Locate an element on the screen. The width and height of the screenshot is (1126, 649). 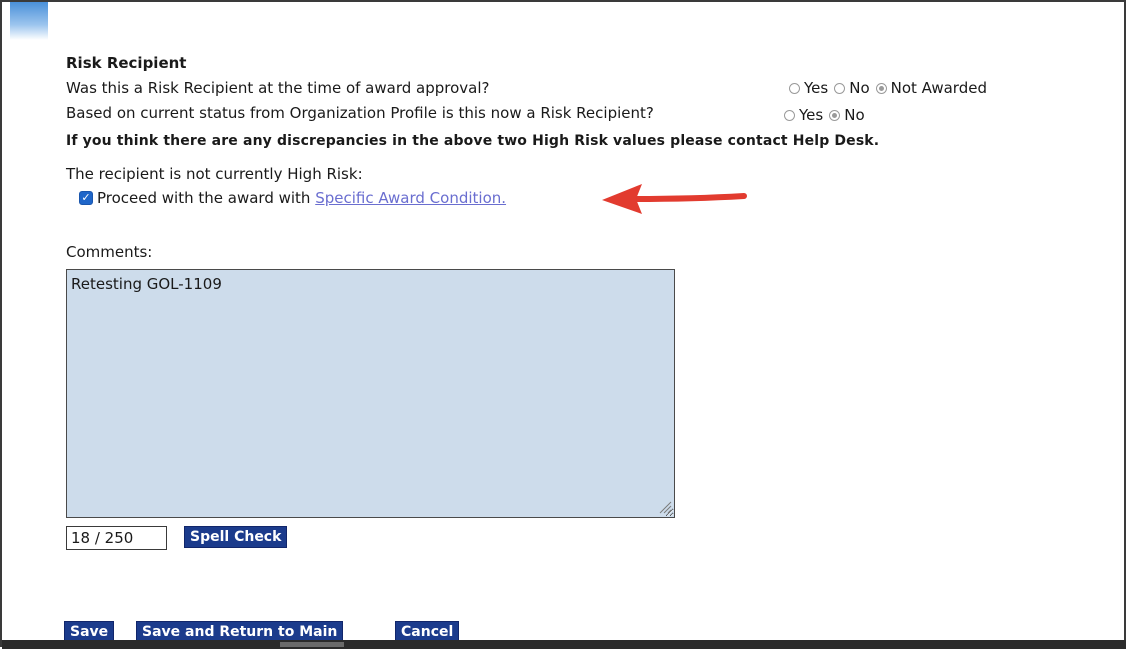
annotation-arrow-icon is located at coordinates (674, 199).